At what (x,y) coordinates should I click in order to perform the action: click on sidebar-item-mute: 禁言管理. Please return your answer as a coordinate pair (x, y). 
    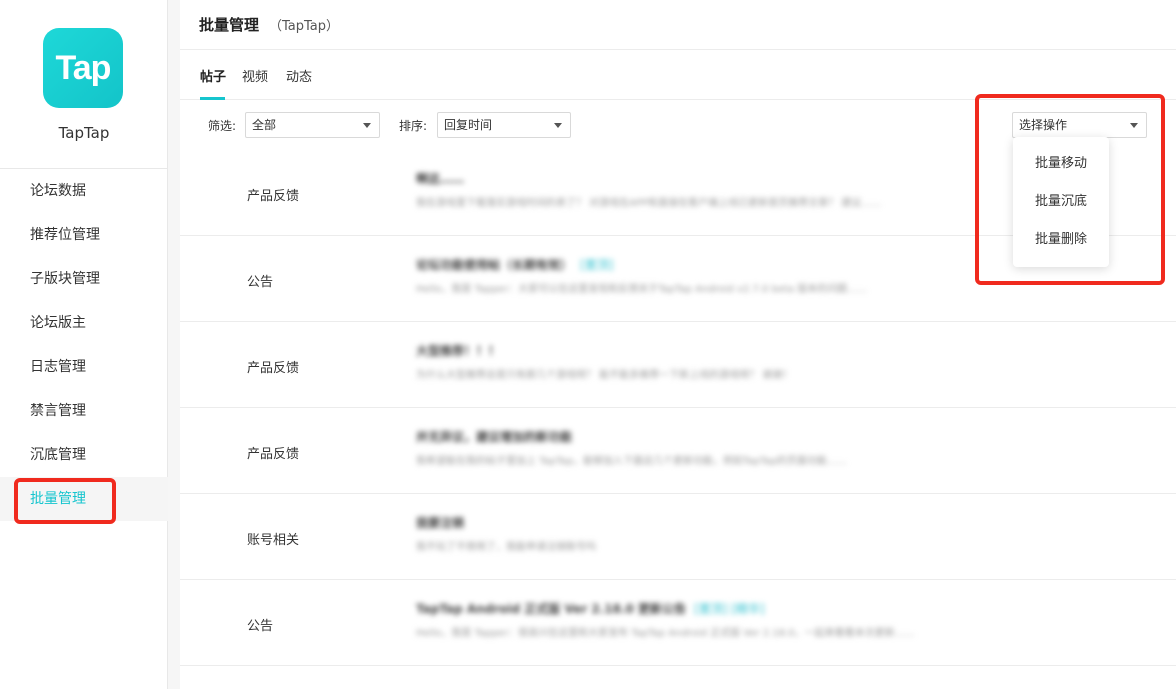
    Looking at the image, I should click on (84, 411).